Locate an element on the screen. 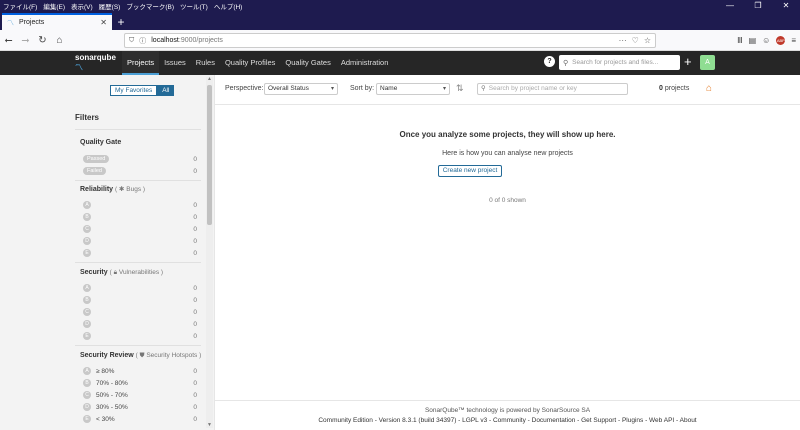 The width and height of the screenshot is (800, 430). project-search-input: ⚲ Search by project name or key is located at coordinates (552, 89).